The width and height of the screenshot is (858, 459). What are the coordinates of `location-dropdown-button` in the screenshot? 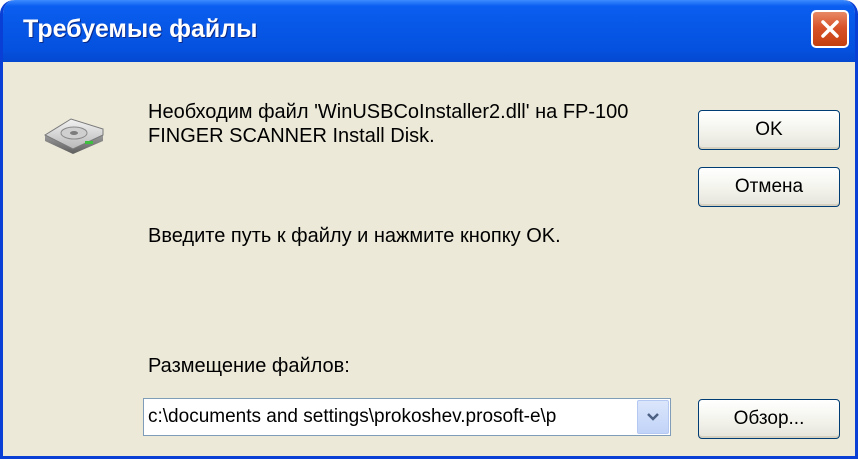 It's located at (653, 417).